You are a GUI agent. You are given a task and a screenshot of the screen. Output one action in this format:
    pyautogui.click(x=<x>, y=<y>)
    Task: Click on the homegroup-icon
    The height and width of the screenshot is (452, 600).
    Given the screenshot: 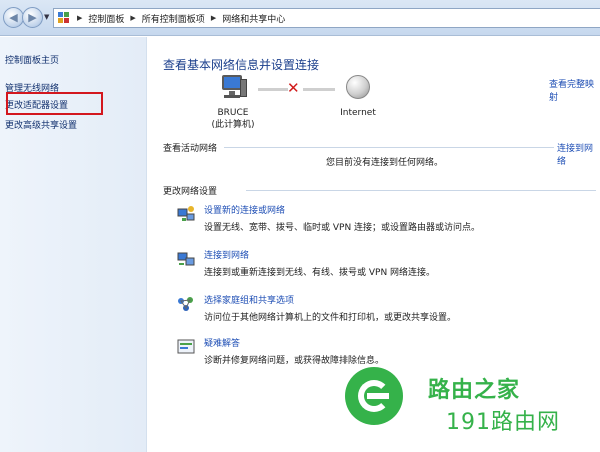 What is the action you would take?
    pyautogui.click(x=185, y=304)
    